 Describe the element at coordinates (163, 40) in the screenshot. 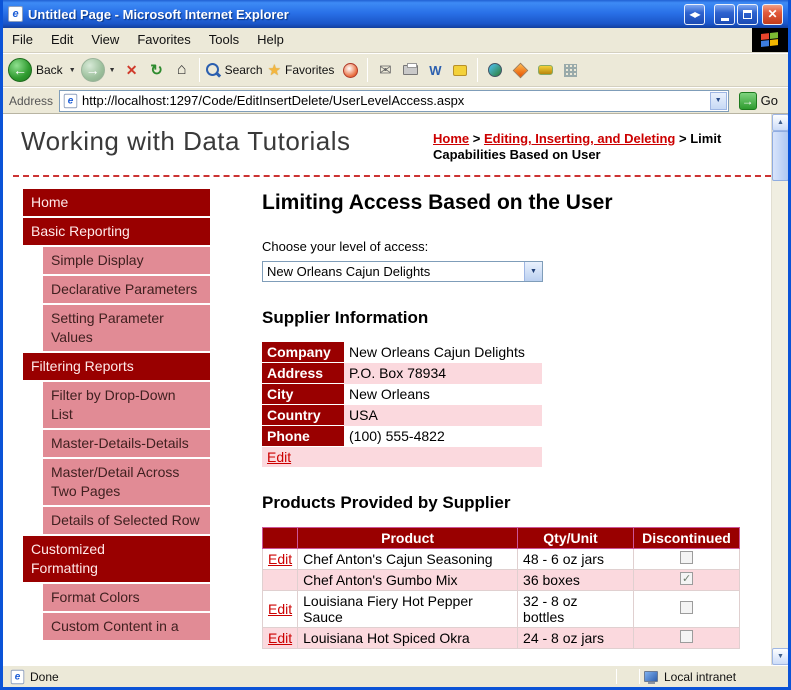

I see `menu-favorites: Favorites` at that location.